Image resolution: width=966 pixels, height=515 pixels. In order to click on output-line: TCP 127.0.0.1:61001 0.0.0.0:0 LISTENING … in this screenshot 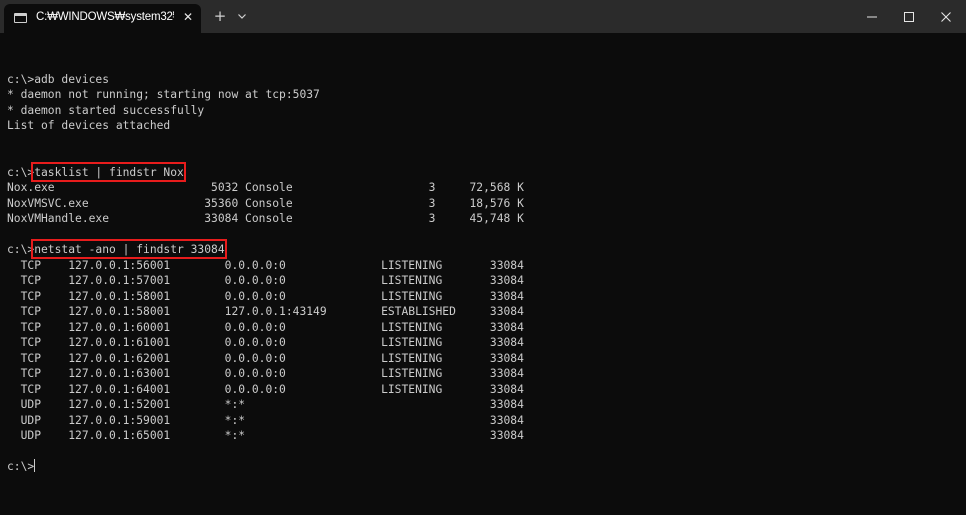, I will do `click(265, 342)`.